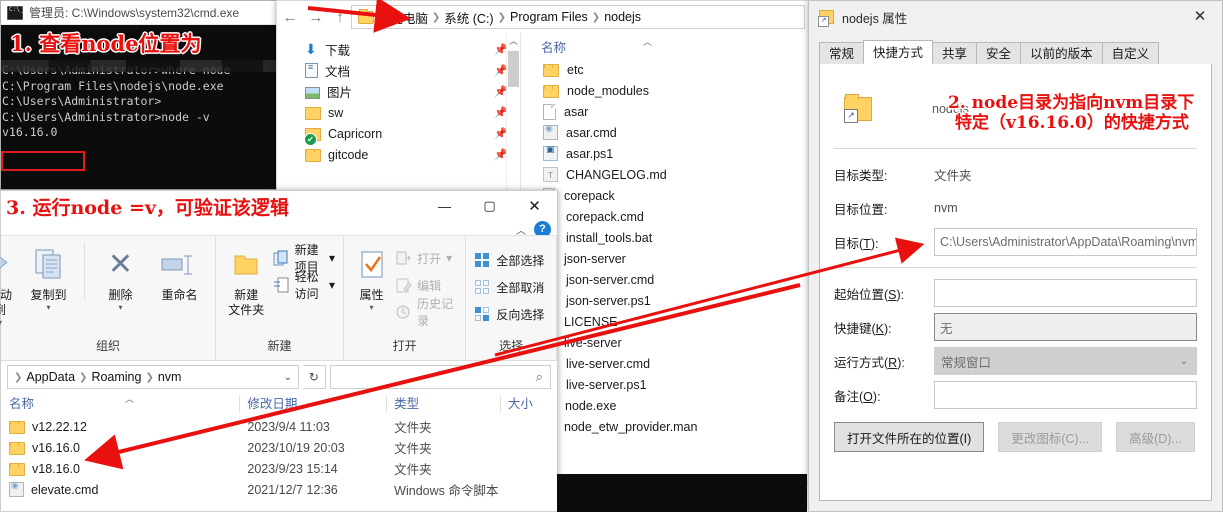  Describe the element at coordinates (1015, 17) in the screenshot. I see `dialog-title-bar: nodejs 属性 ✕` at that location.